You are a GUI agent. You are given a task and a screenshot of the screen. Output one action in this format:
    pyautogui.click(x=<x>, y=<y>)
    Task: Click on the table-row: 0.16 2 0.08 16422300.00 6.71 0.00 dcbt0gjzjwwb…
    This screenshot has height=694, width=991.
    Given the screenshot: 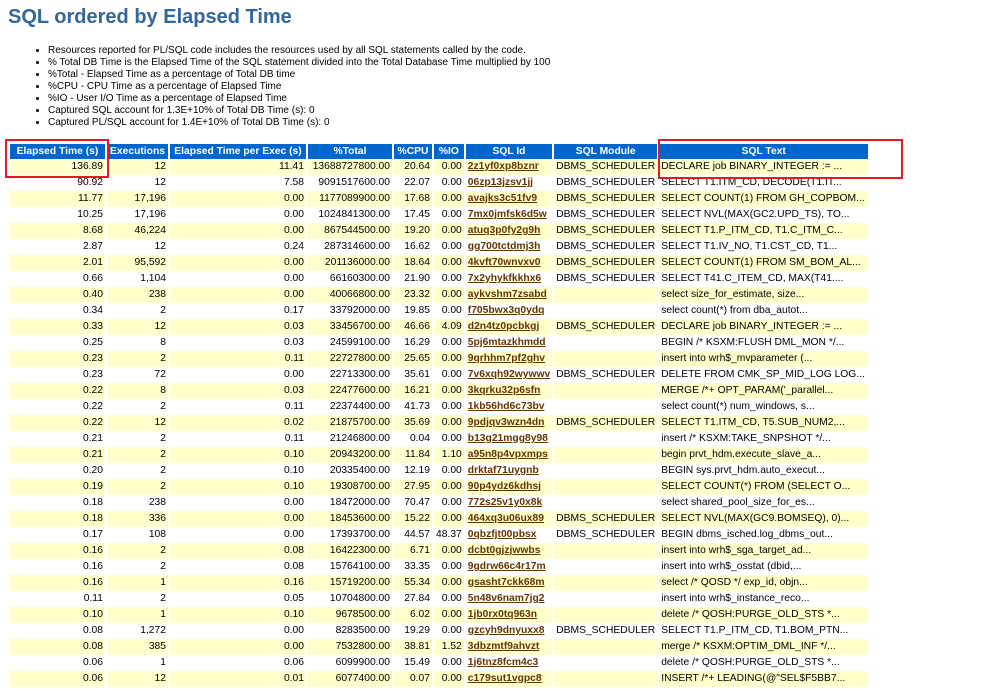 What is the action you would take?
    pyautogui.click(x=439, y=551)
    